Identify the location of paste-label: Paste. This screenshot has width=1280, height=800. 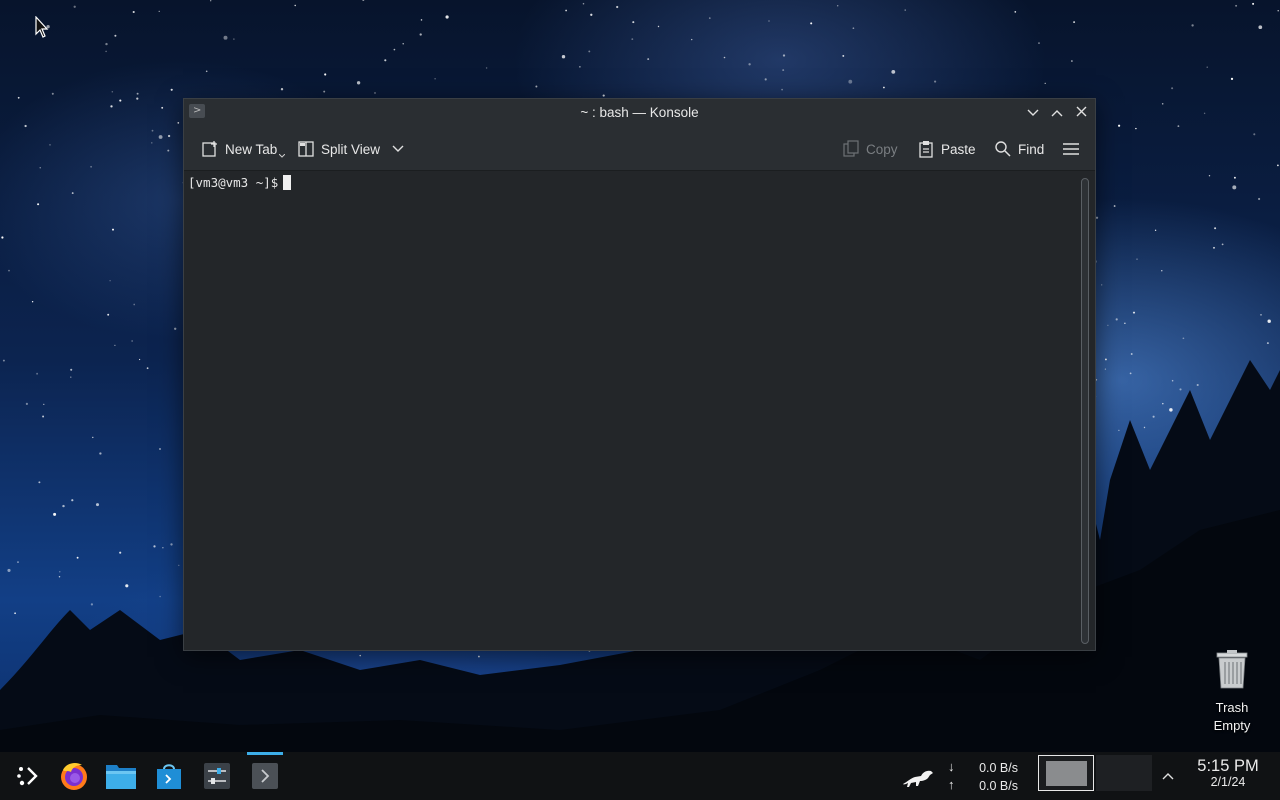
(958, 149).